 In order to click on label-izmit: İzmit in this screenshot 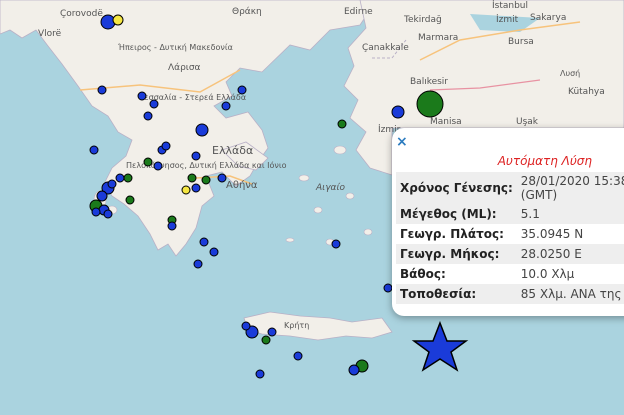, I will do `click(507, 19)`.